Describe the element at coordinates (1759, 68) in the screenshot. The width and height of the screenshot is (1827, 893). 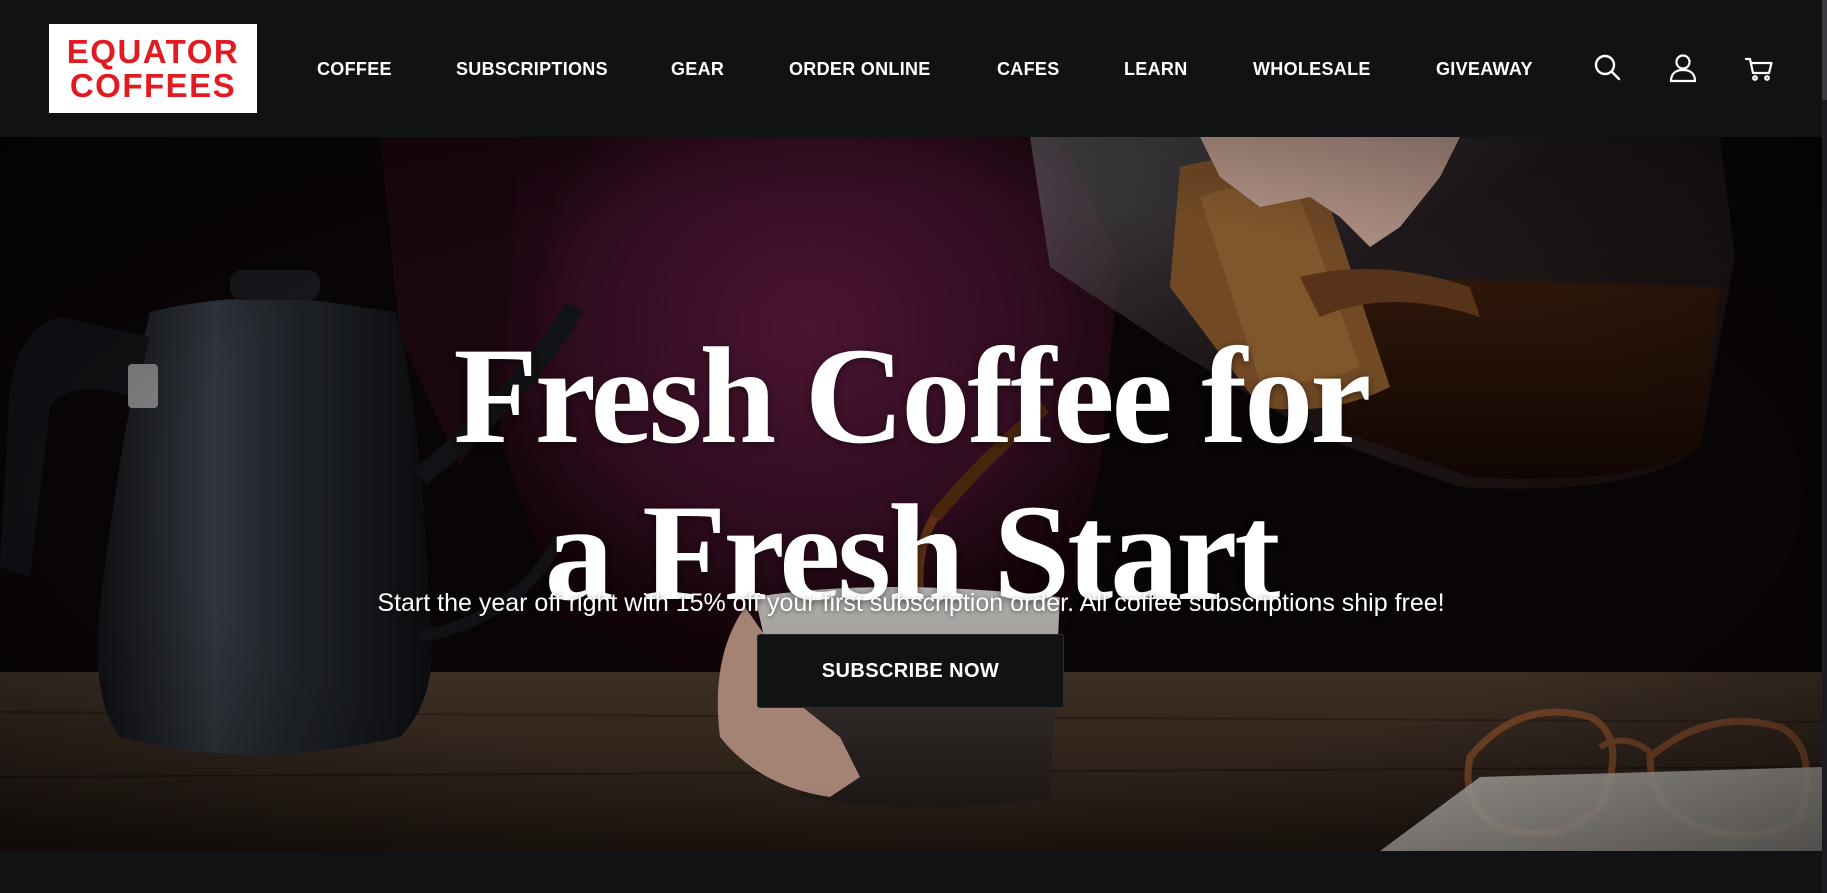
I see `cart-icon` at that location.